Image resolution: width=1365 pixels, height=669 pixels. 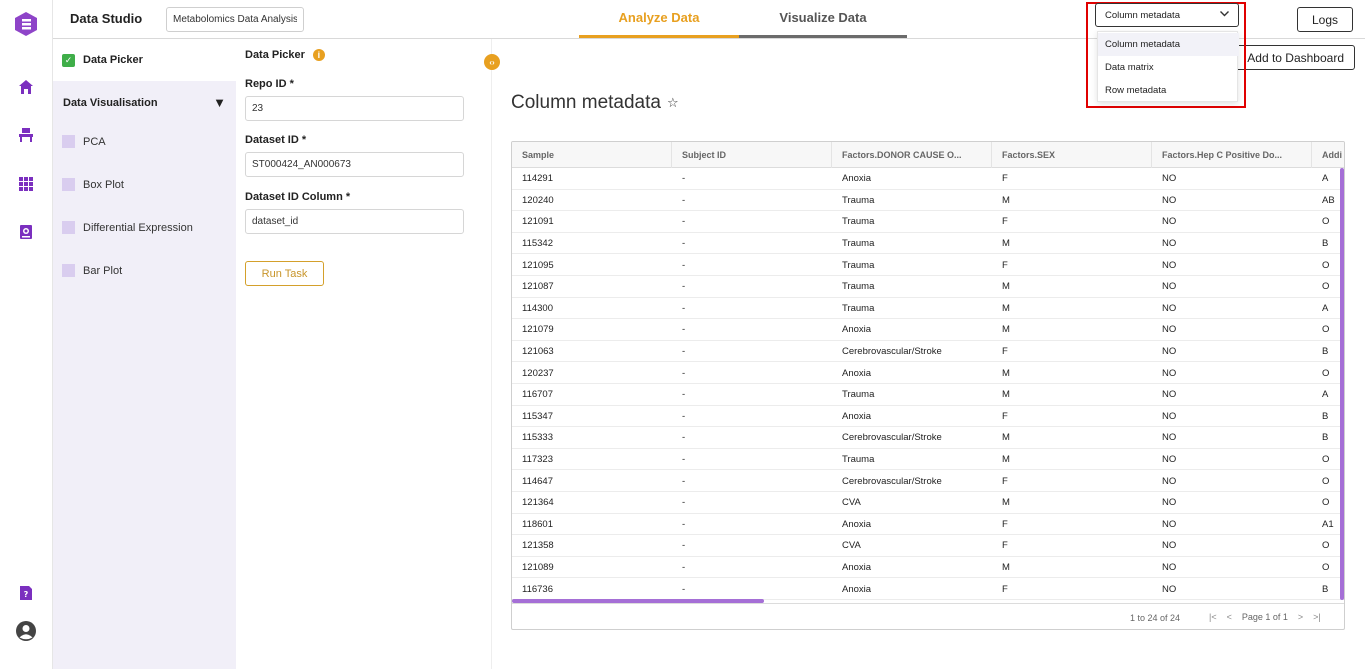 What do you see at coordinates (586, 102) in the screenshot?
I see `page-title-text: Column metadata` at bounding box center [586, 102].